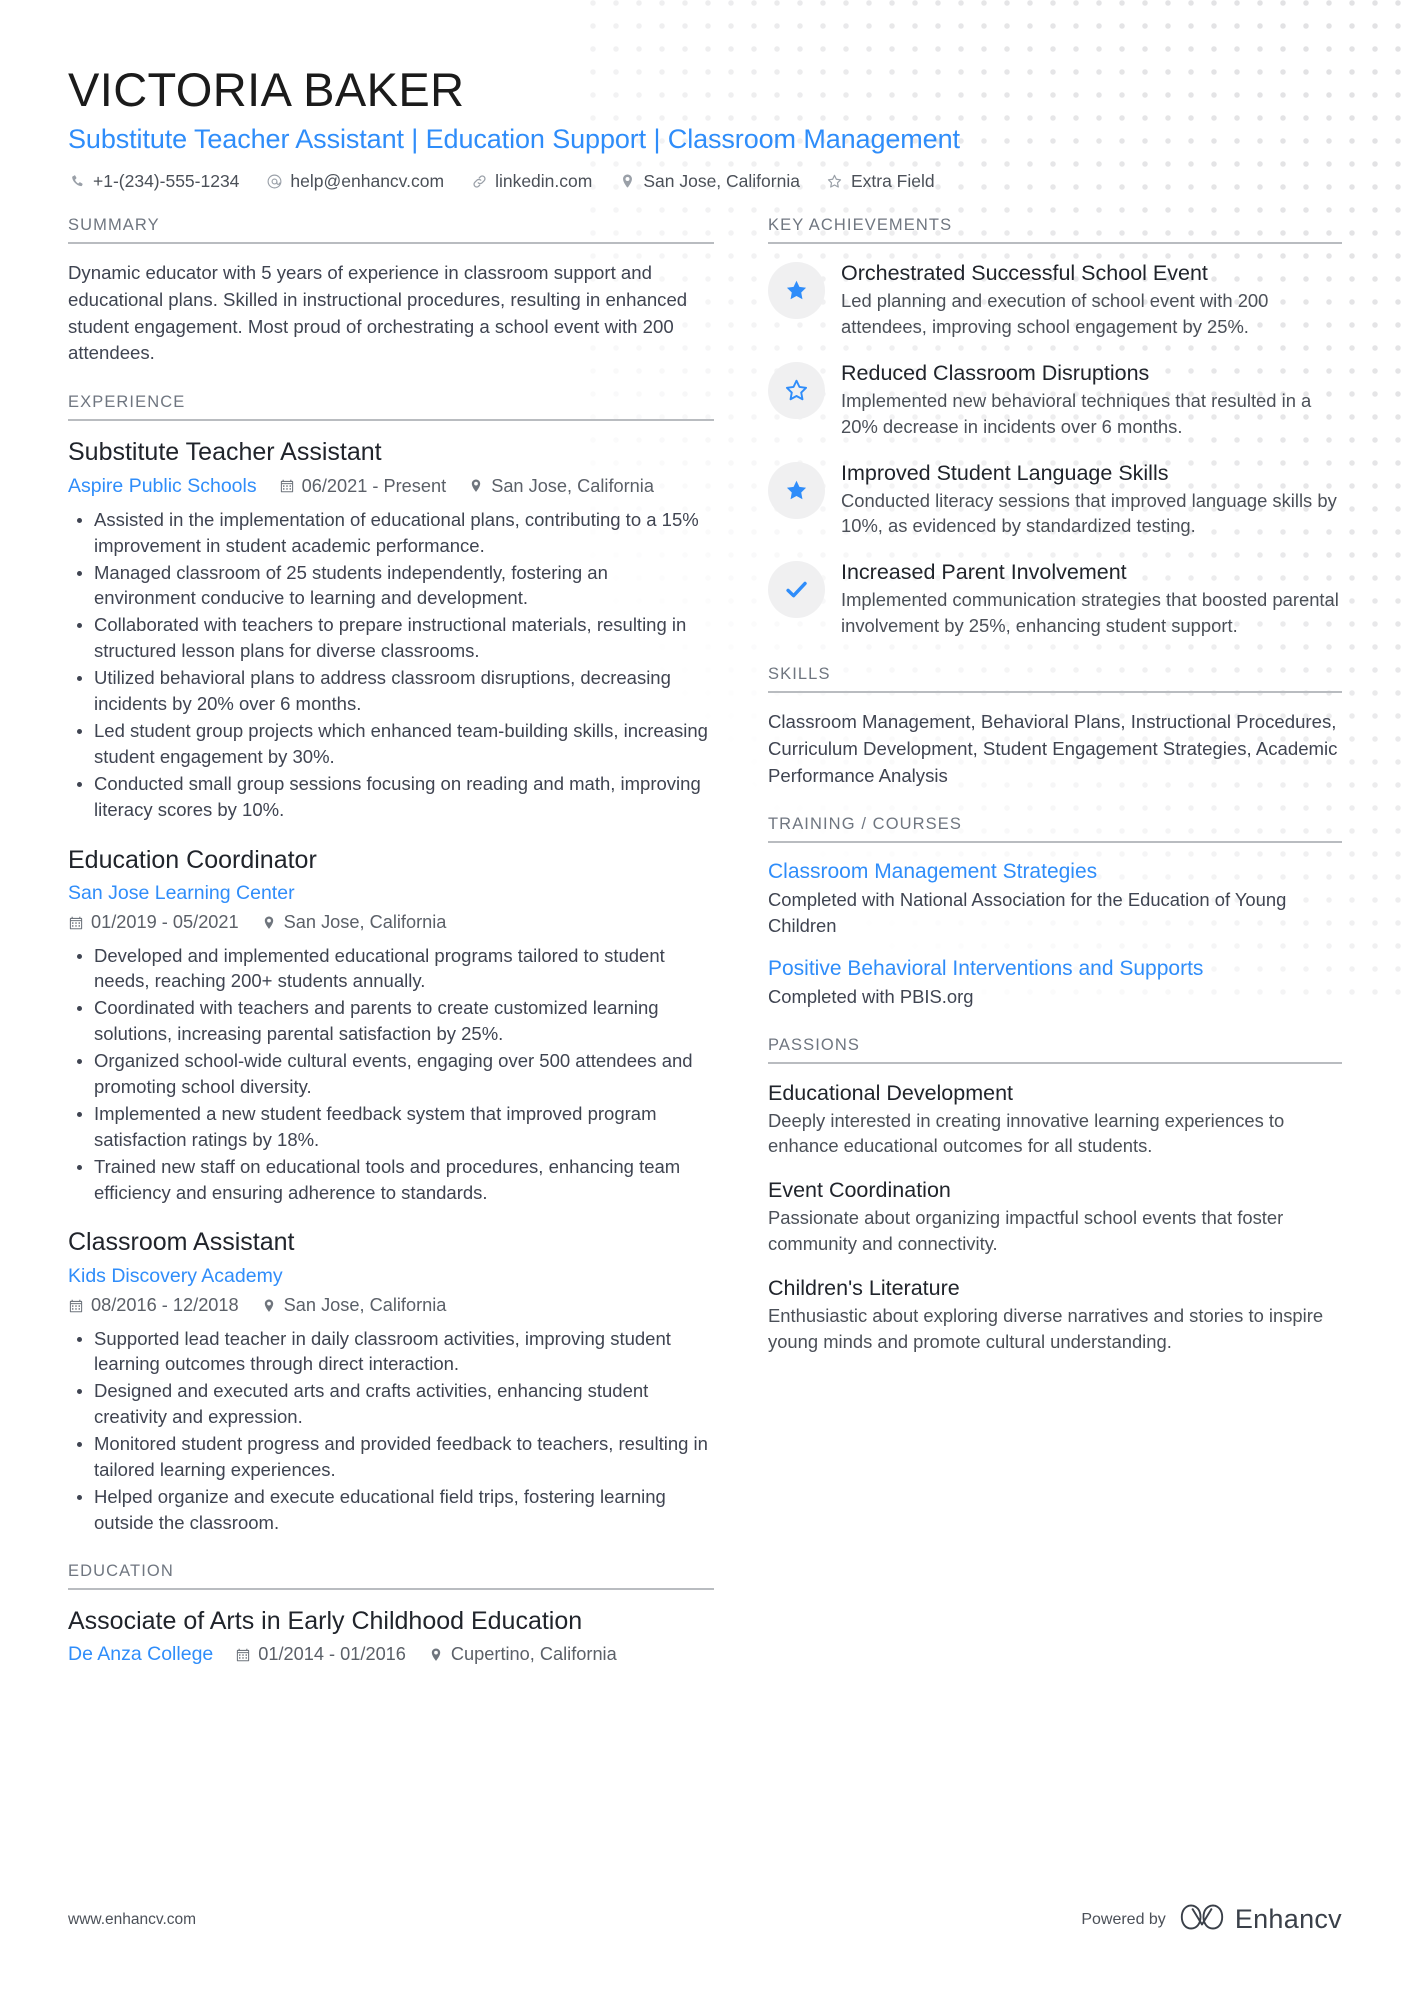 The width and height of the screenshot is (1410, 1995). I want to click on experience-organization: Kids Discovery Academy, so click(391, 1276).